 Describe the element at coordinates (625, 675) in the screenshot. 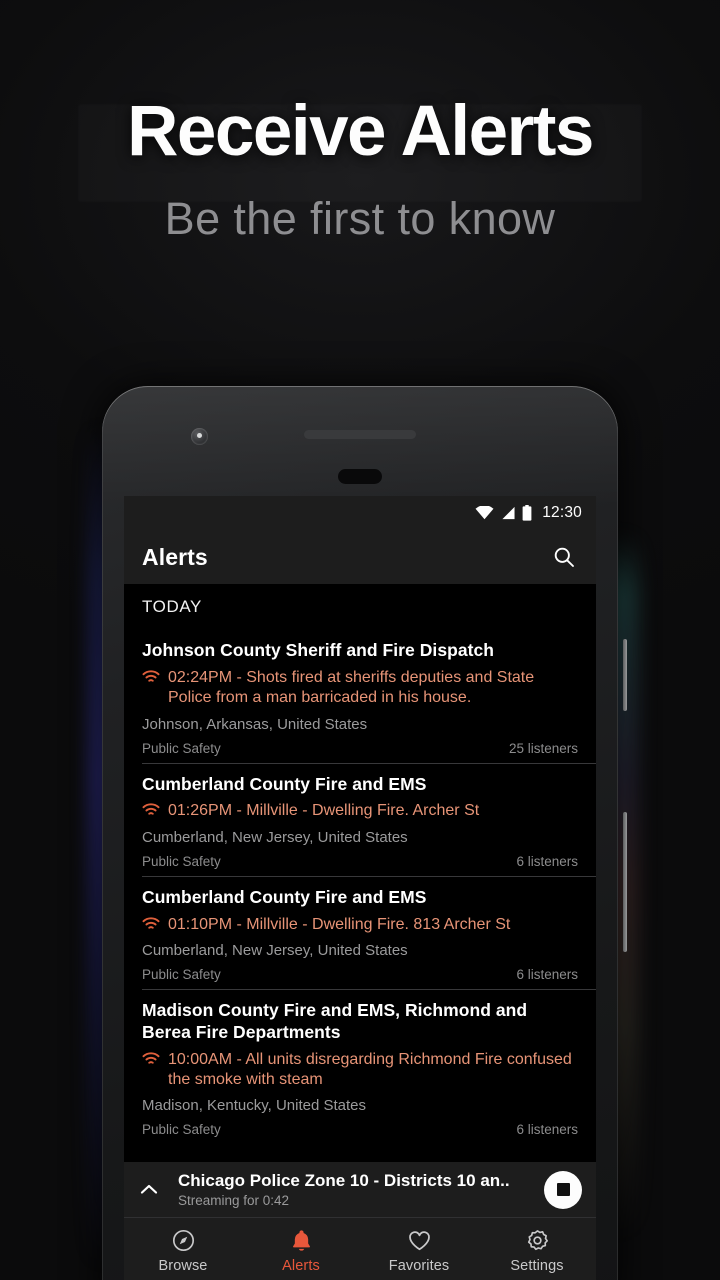

I see `volume-button` at that location.